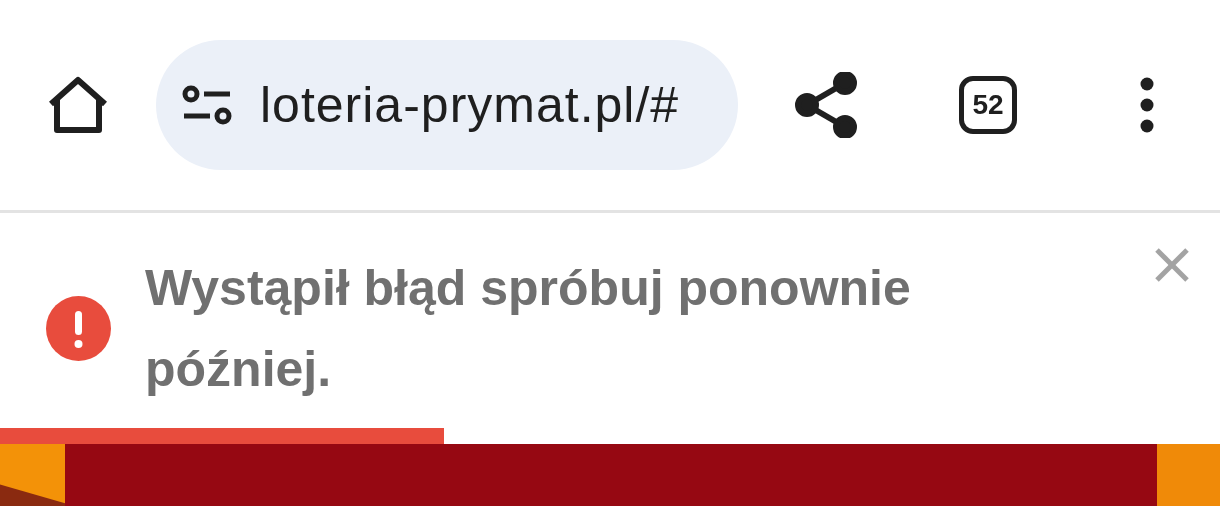  Describe the element at coordinates (78, 328) in the screenshot. I see `error-icon` at that location.